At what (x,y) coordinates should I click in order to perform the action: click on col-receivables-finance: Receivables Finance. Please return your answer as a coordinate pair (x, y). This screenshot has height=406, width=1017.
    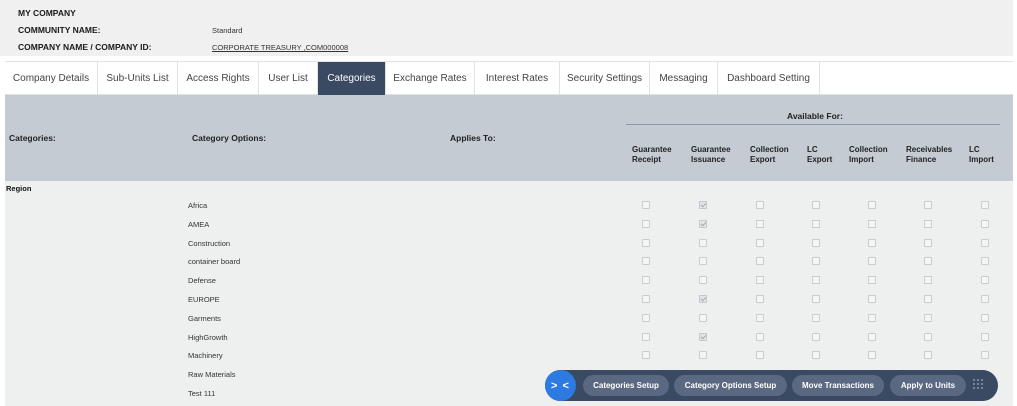
    Looking at the image, I should click on (929, 154).